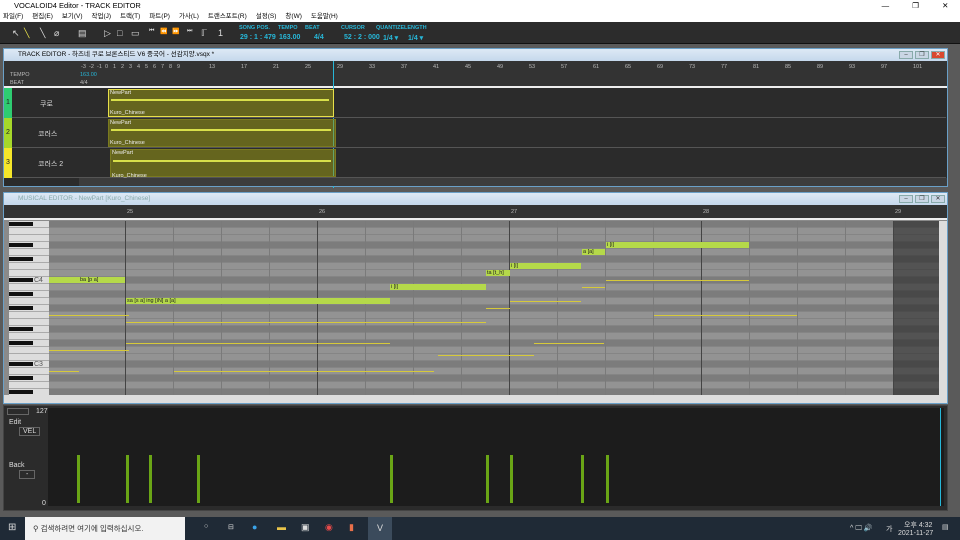 The width and height of the screenshot is (960, 540). I want to click on menu-transport: 트랜스포트(R), so click(227, 16).